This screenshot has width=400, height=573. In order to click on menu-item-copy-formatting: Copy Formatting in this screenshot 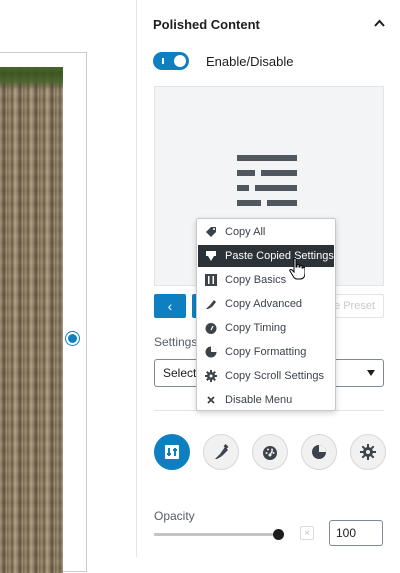, I will do `click(266, 352)`.